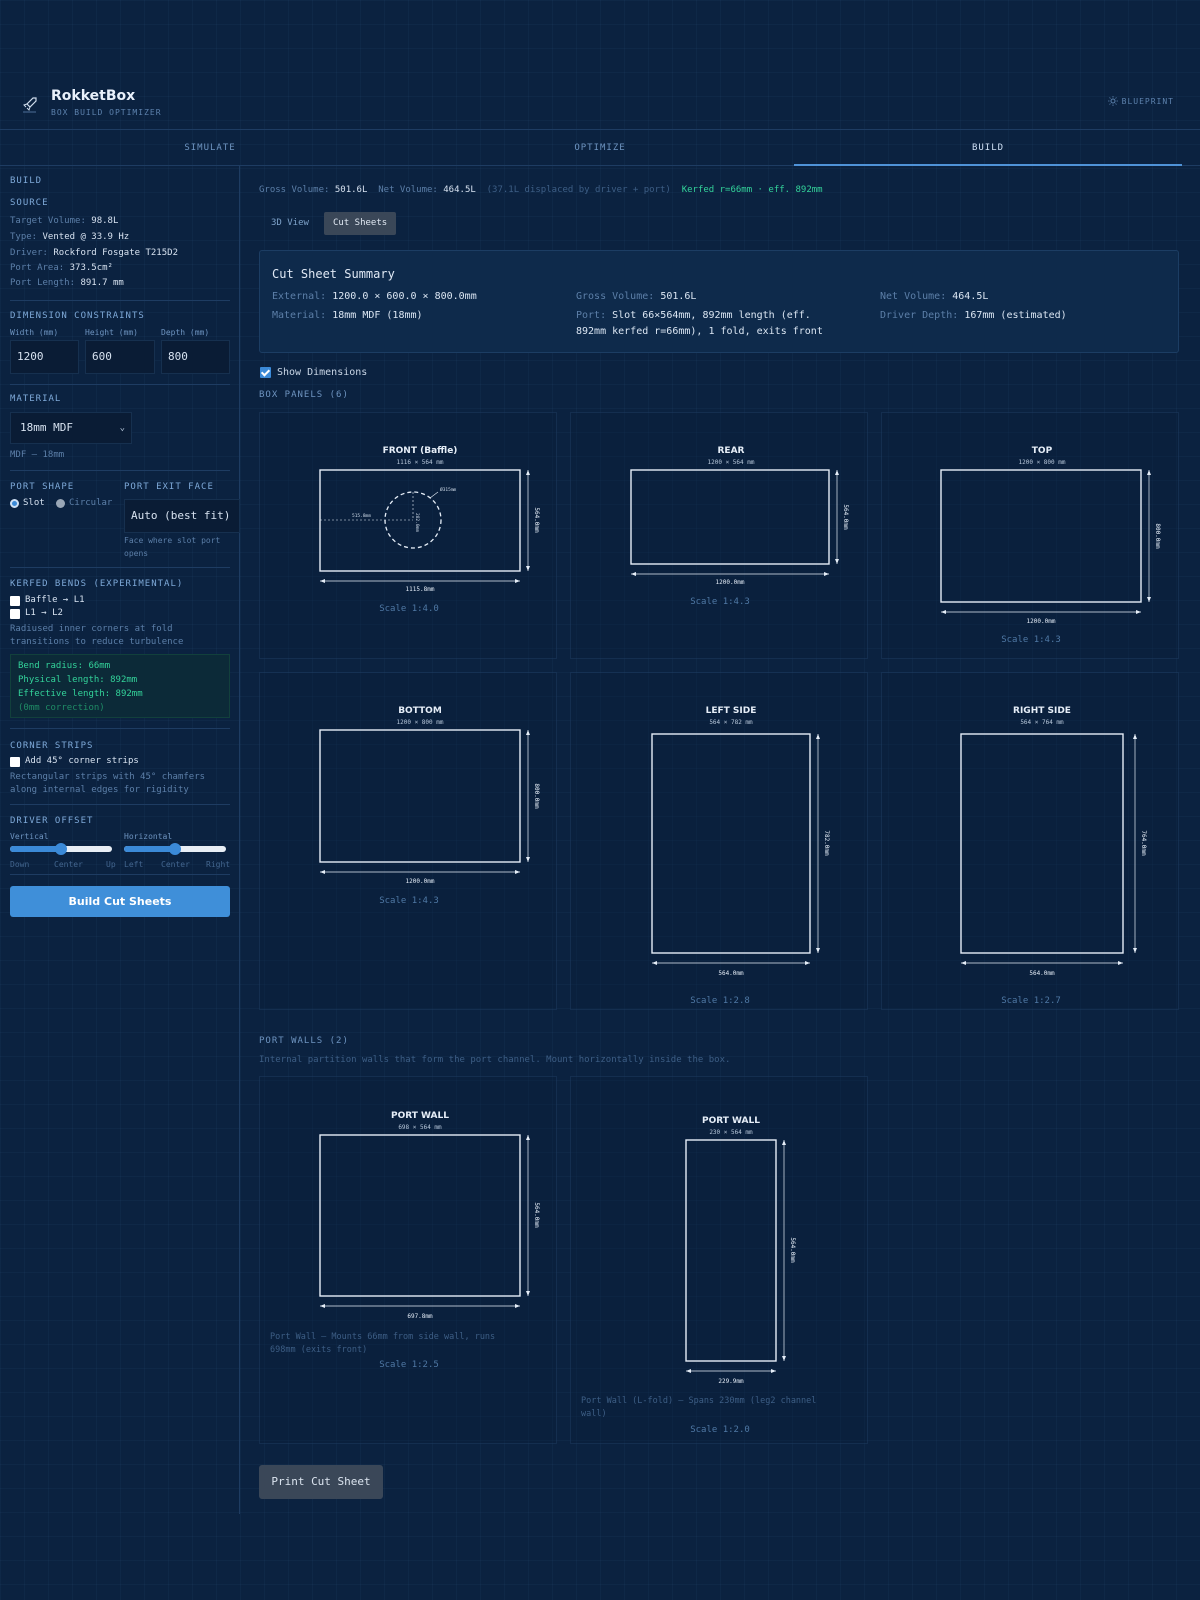 Image resolution: width=1200 pixels, height=1600 pixels. I want to click on port-exit-select: Auto (best fit), so click(182, 516).